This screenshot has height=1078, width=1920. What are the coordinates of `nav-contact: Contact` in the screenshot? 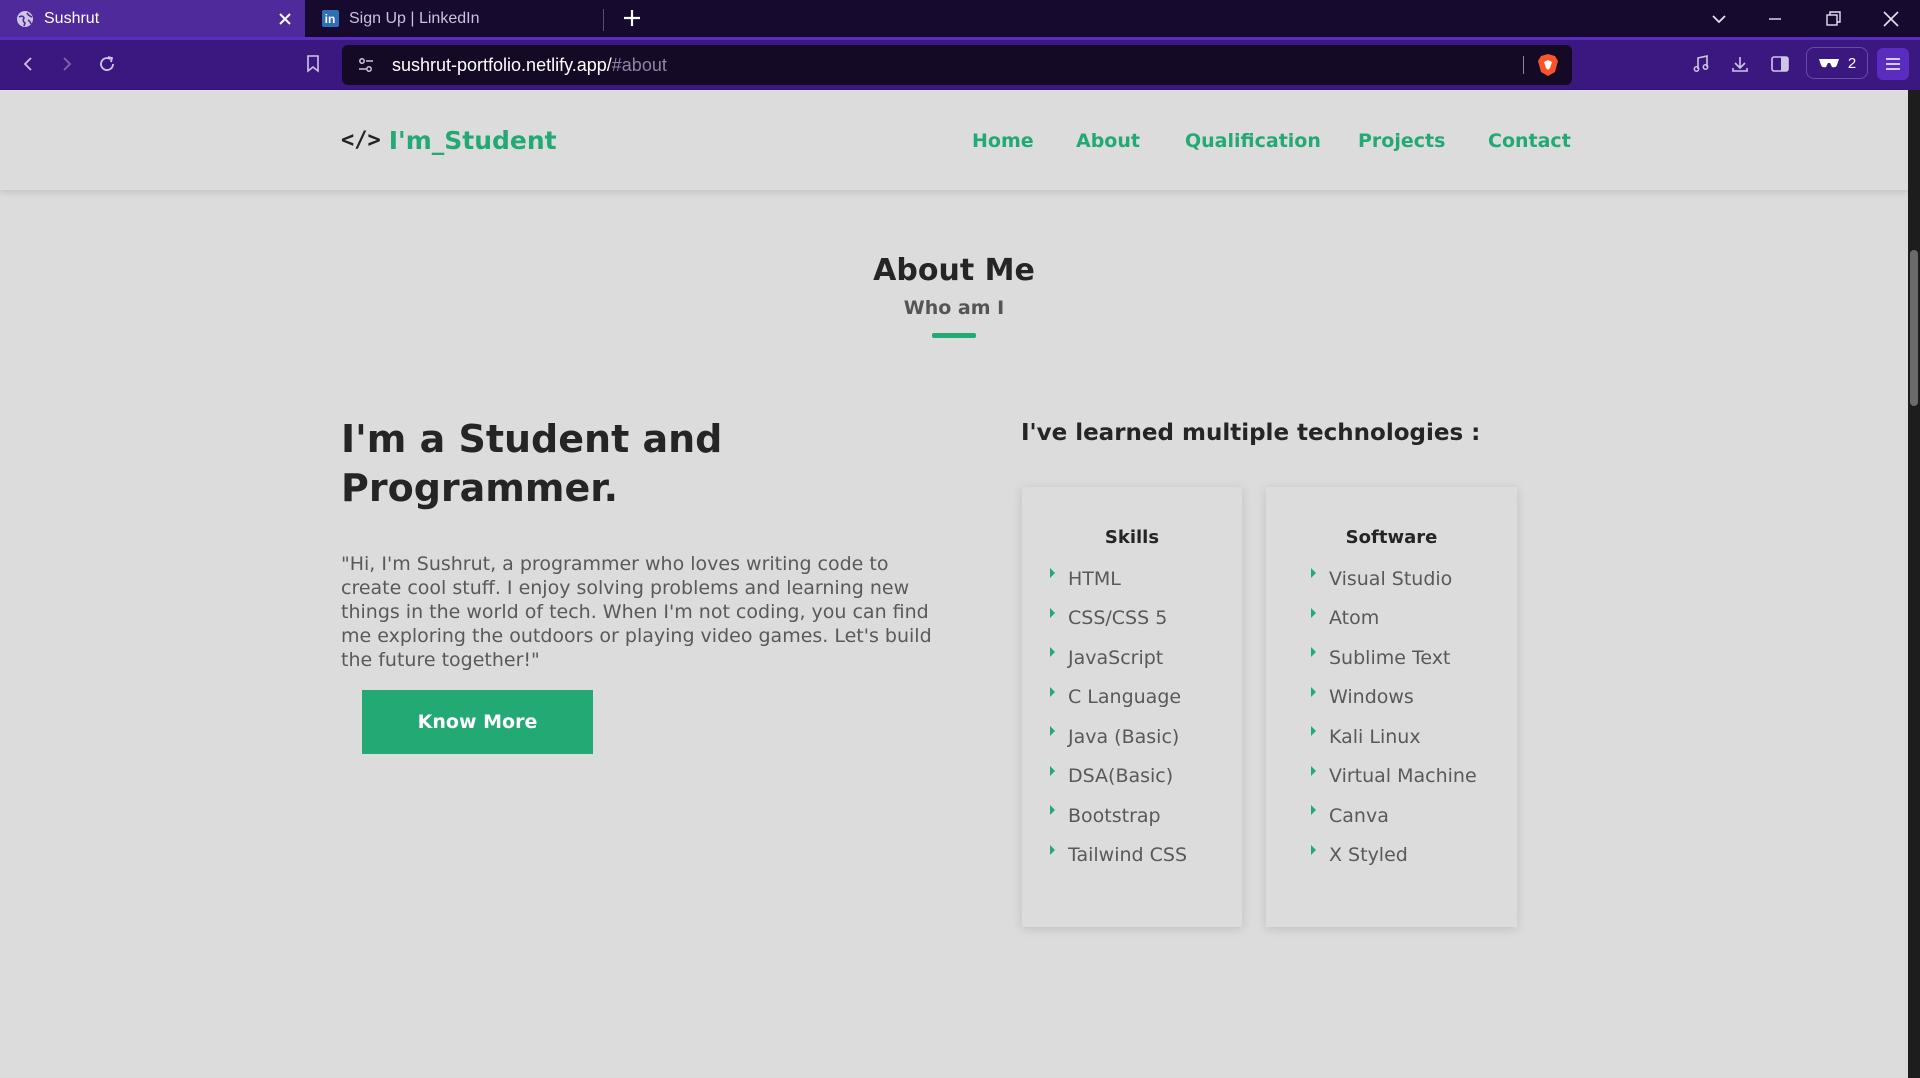 It's located at (1529, 141).